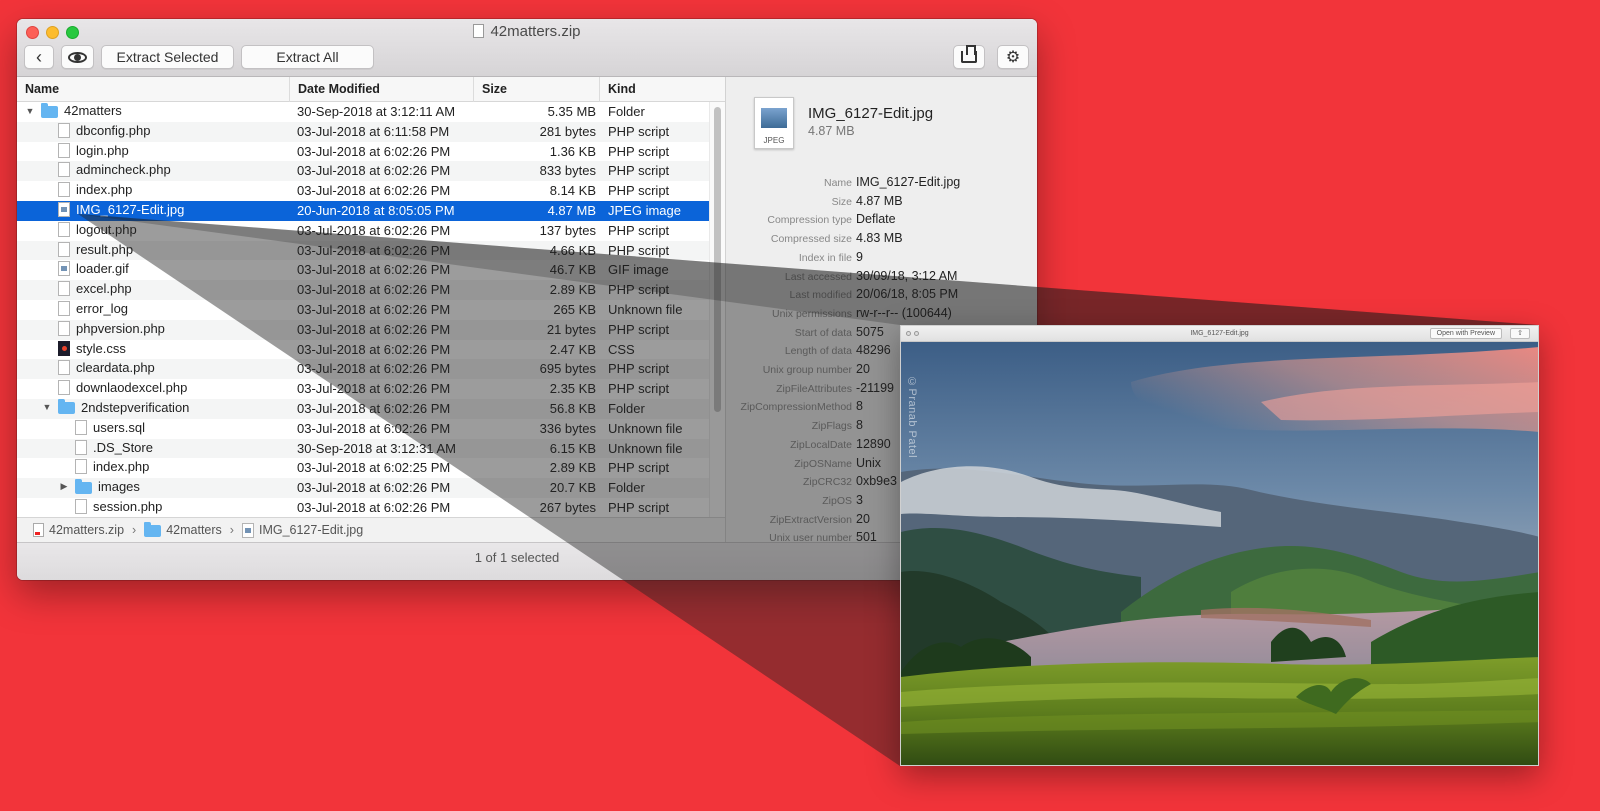 This screenshot has width=1600, height=811. I want to click on file-name-cell: logout.php, so click(89, 229).